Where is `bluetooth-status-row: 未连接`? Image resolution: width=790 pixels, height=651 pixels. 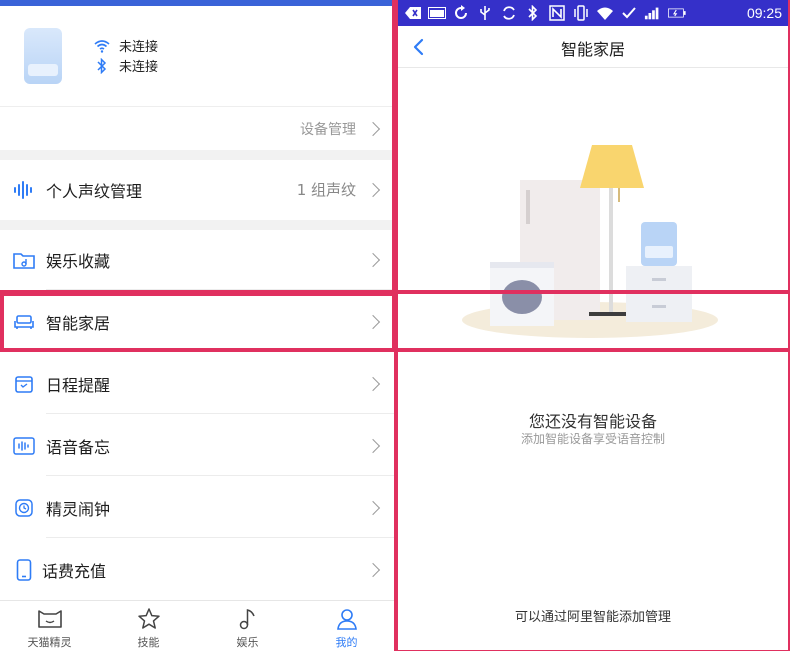
bluetooth-status-row: 未连接 is located at coordinates (126, 65).